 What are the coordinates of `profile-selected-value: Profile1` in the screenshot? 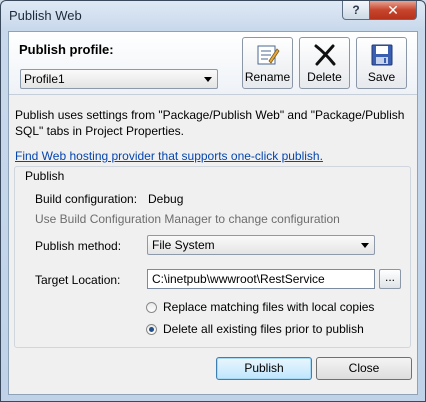 It's located at (44, 79).